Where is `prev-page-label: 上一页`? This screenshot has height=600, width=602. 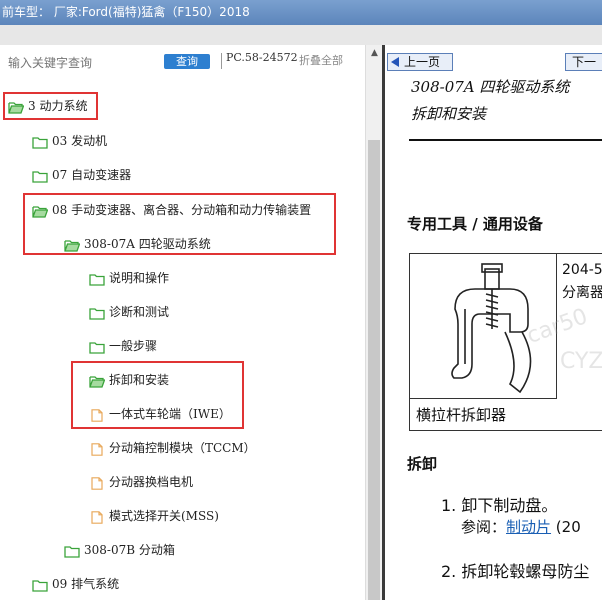 prev-page-label: 上一页 is located at coordinates (422, 62).